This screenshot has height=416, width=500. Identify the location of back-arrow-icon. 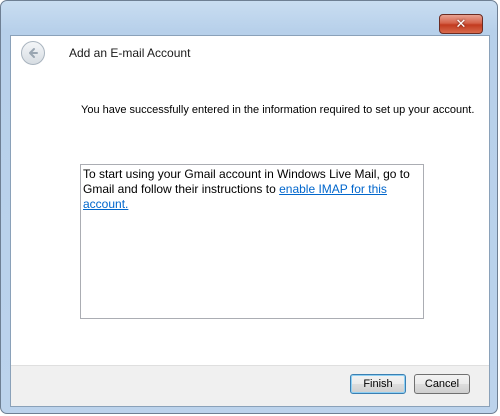
(33, 53).